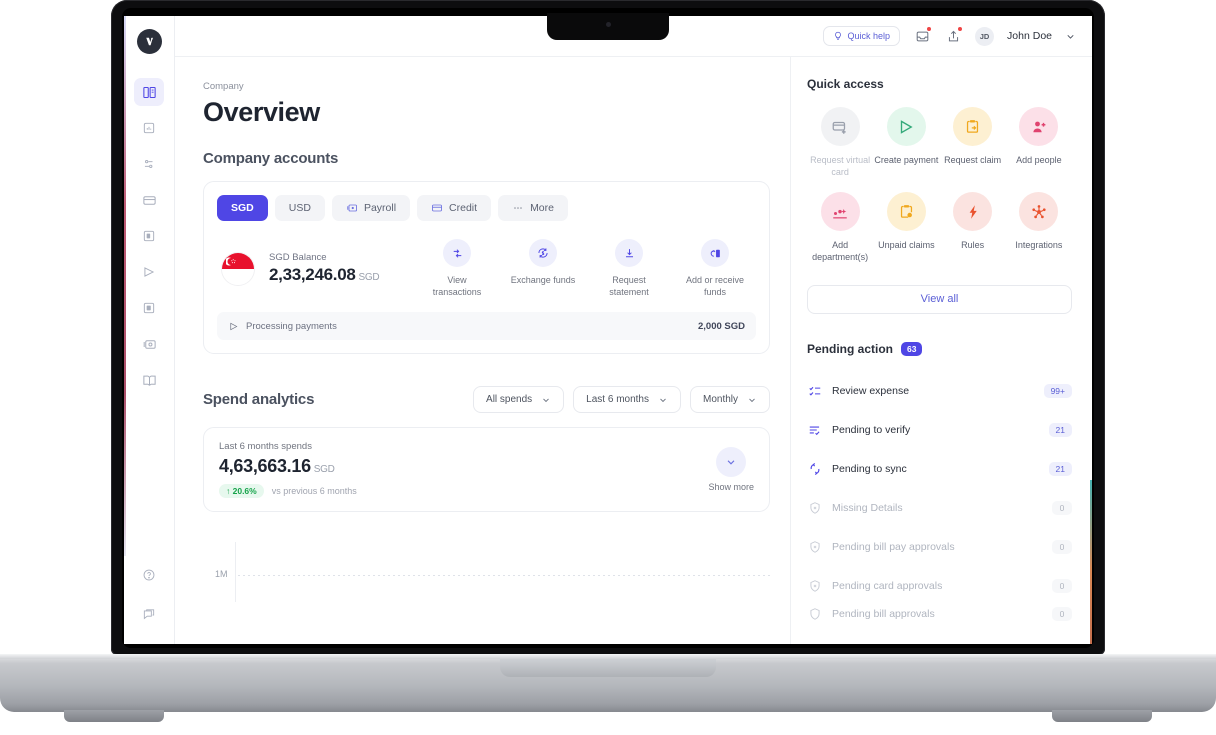 This screenshot has width=1216, height=735. I want to click on pending-row-label: Pending card approvals, so click(887, 586).